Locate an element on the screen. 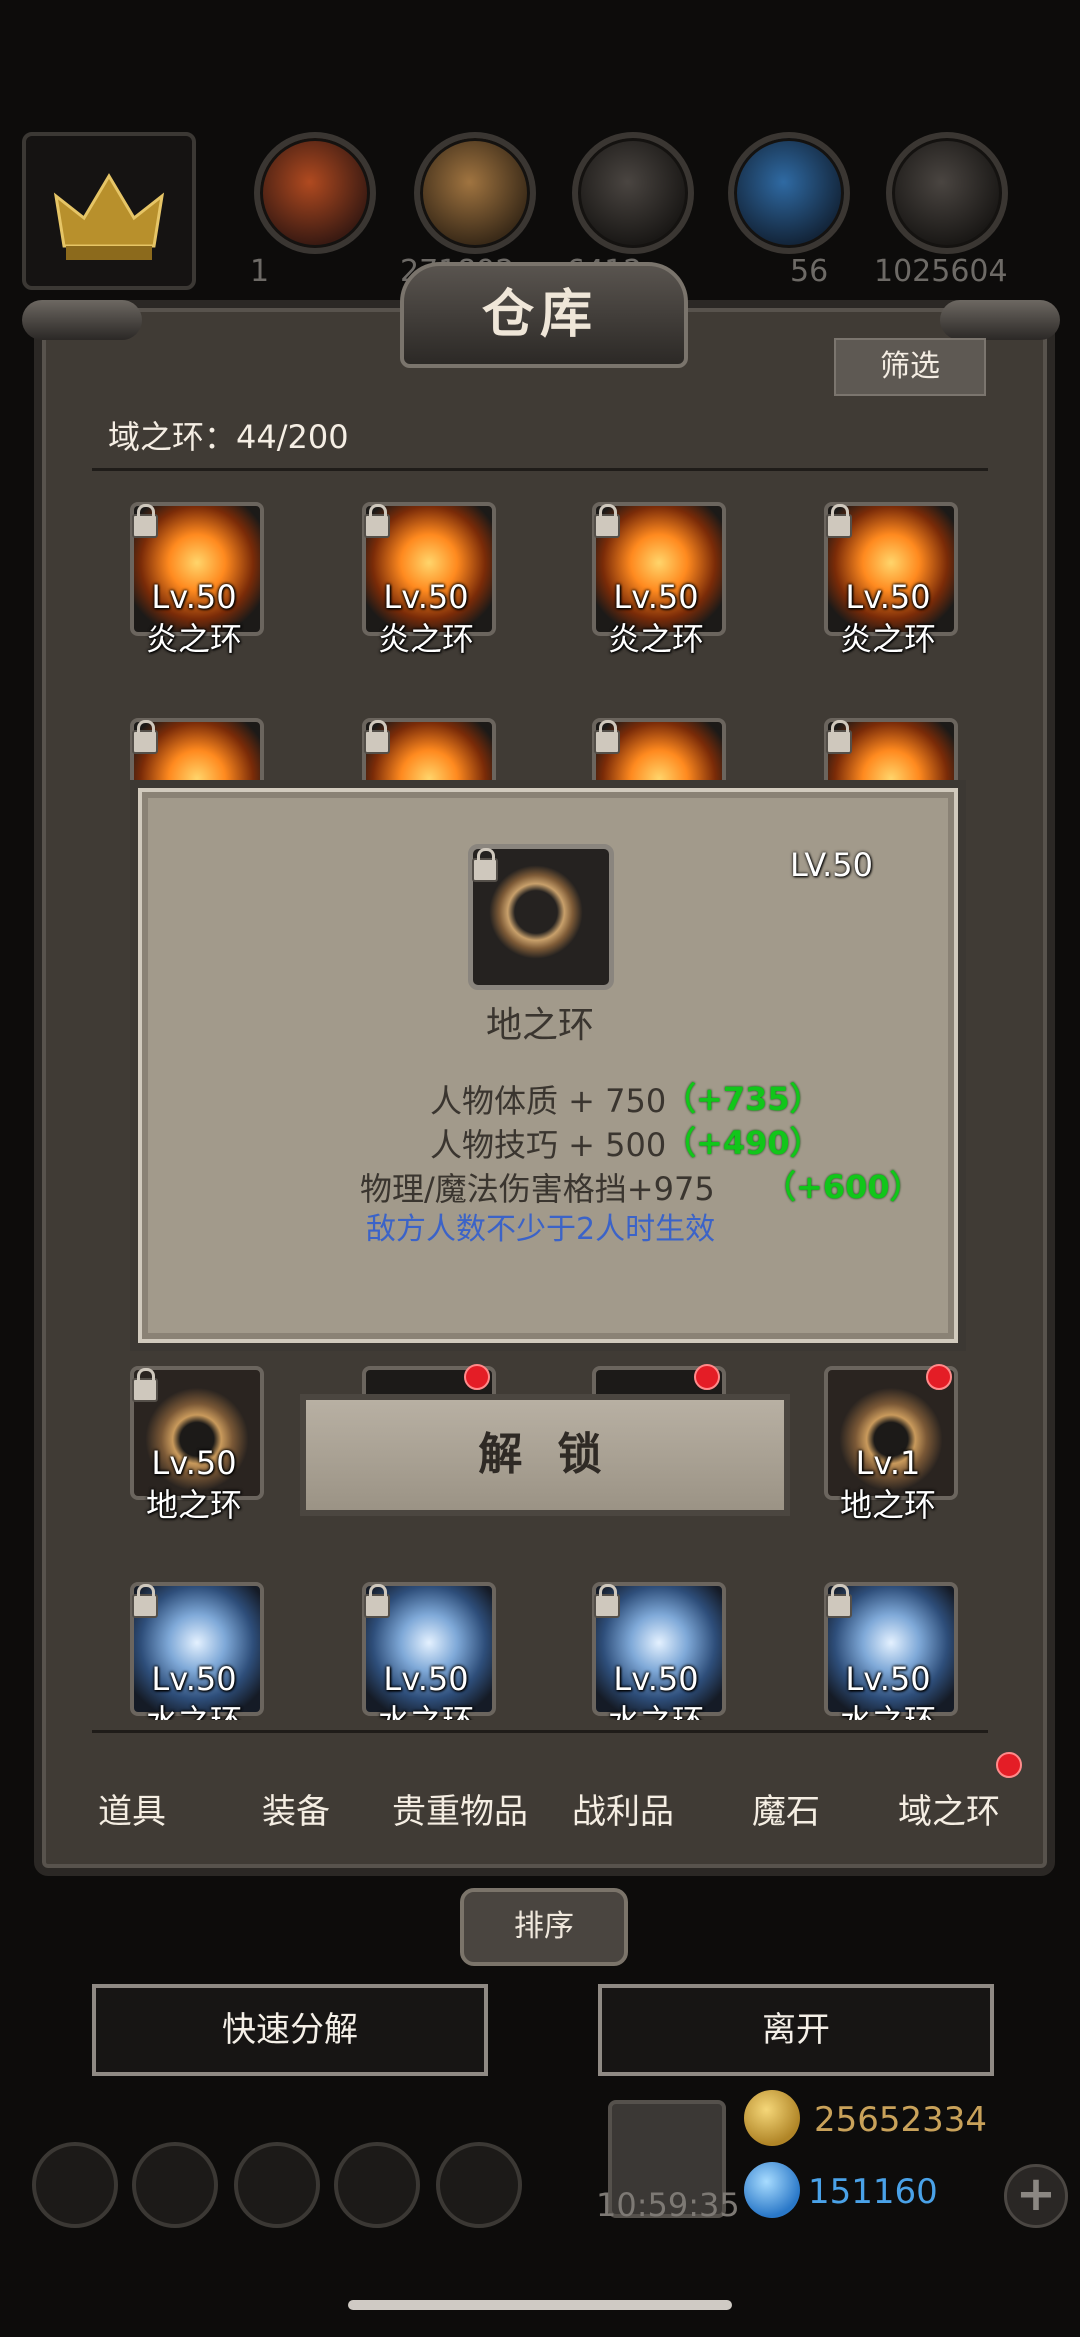 The height and width of the screenshot is (2337, 1080). add-currency-button: + is located at coordinates (1036, 2196).